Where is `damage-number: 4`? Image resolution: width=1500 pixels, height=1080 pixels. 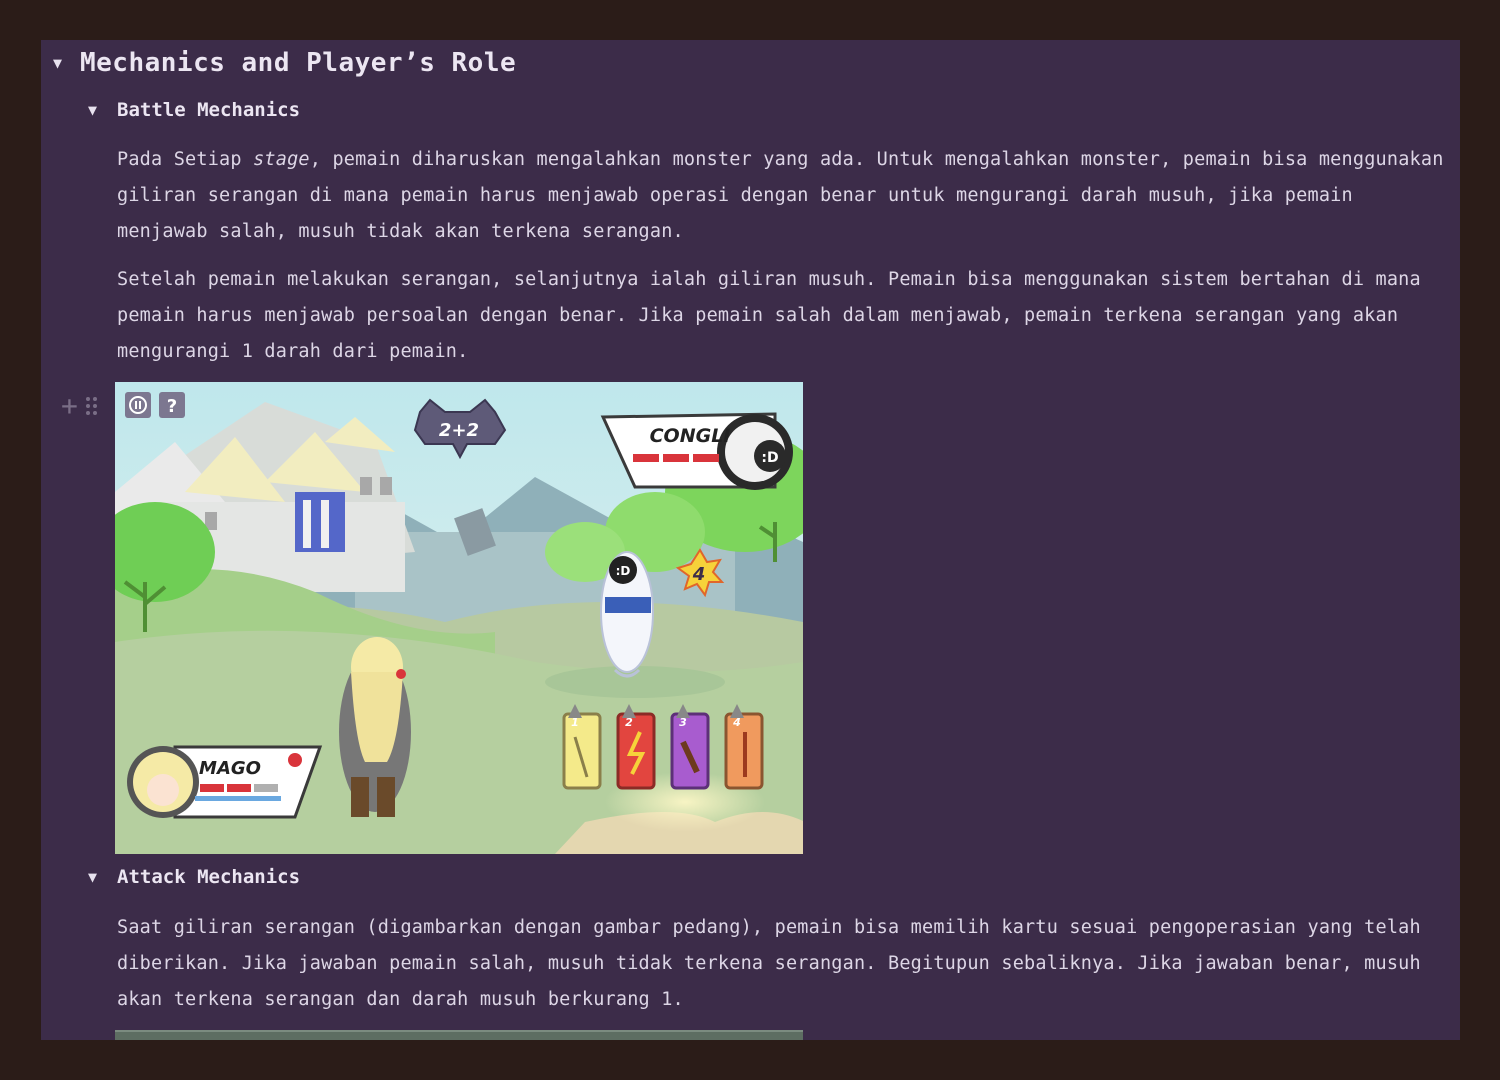
damage-number: 4 is located at coordinates (699, 574).